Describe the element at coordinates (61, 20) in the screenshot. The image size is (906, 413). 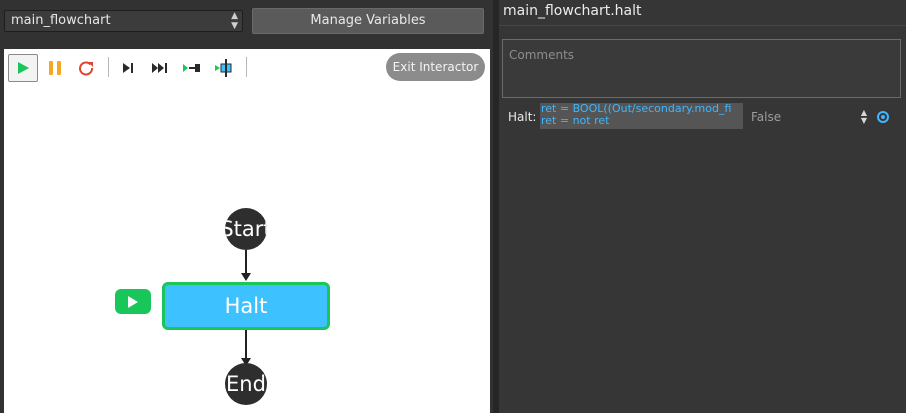
I see `flowchart-select-value: main_flowchart` at that location.